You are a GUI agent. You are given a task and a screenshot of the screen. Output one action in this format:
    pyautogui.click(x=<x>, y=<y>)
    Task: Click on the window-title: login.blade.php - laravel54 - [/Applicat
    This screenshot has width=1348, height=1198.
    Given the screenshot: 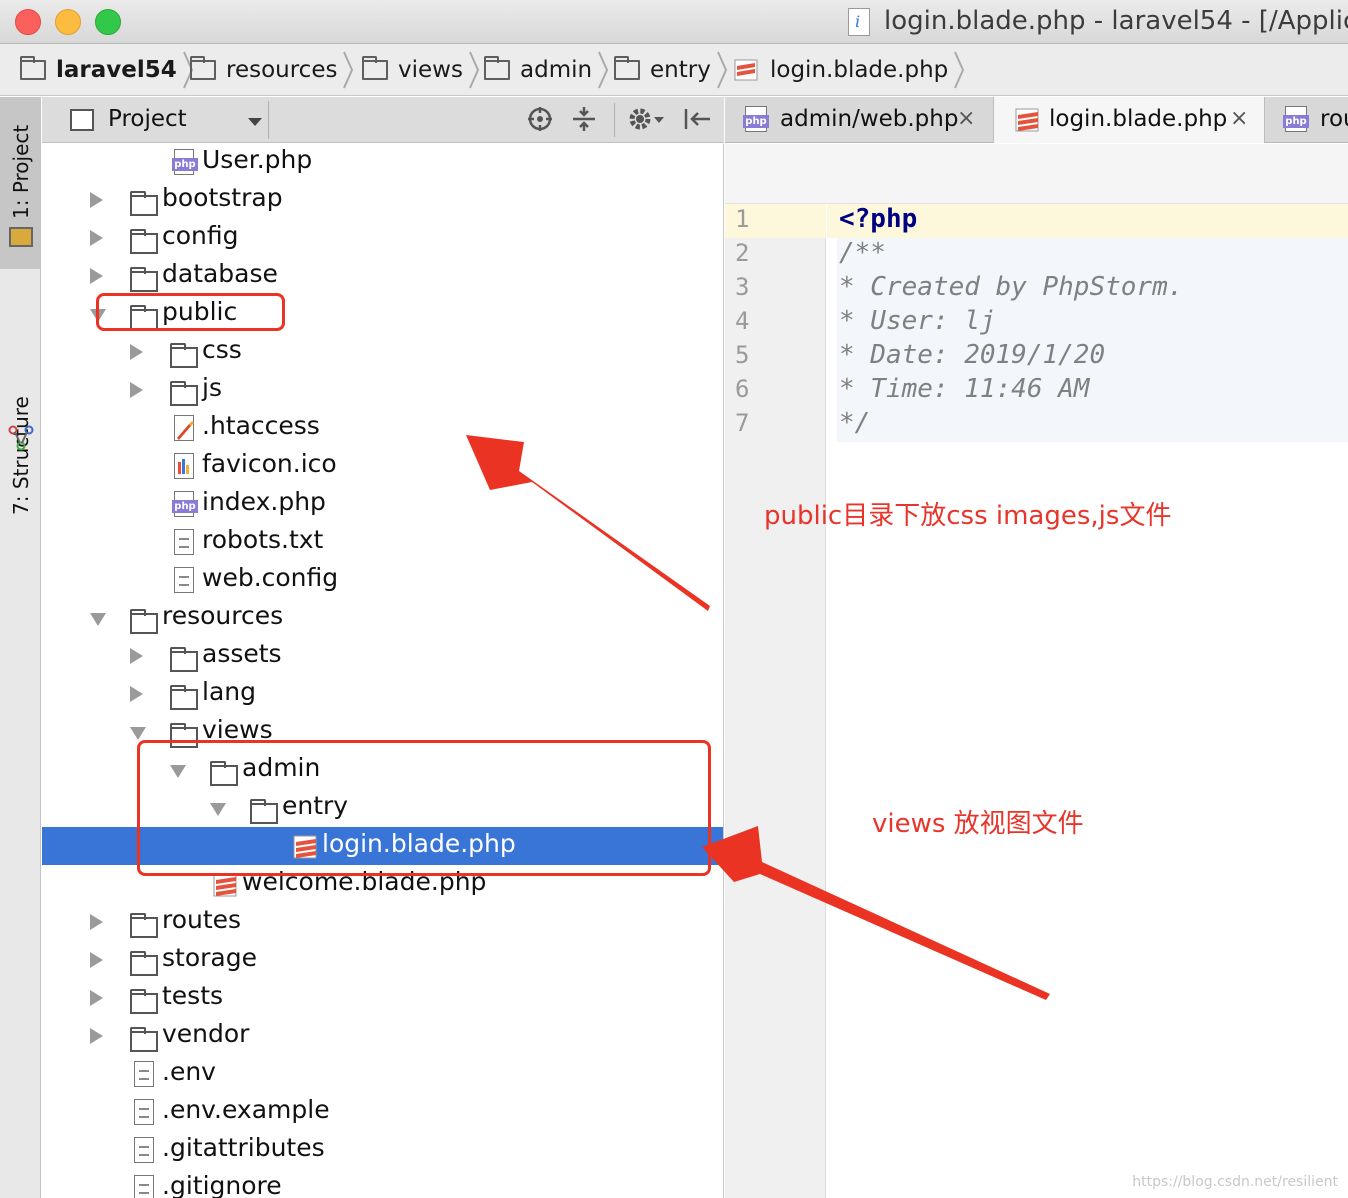 What is the action you would take?
    pyautogui.click(x=1116, y=21)
    